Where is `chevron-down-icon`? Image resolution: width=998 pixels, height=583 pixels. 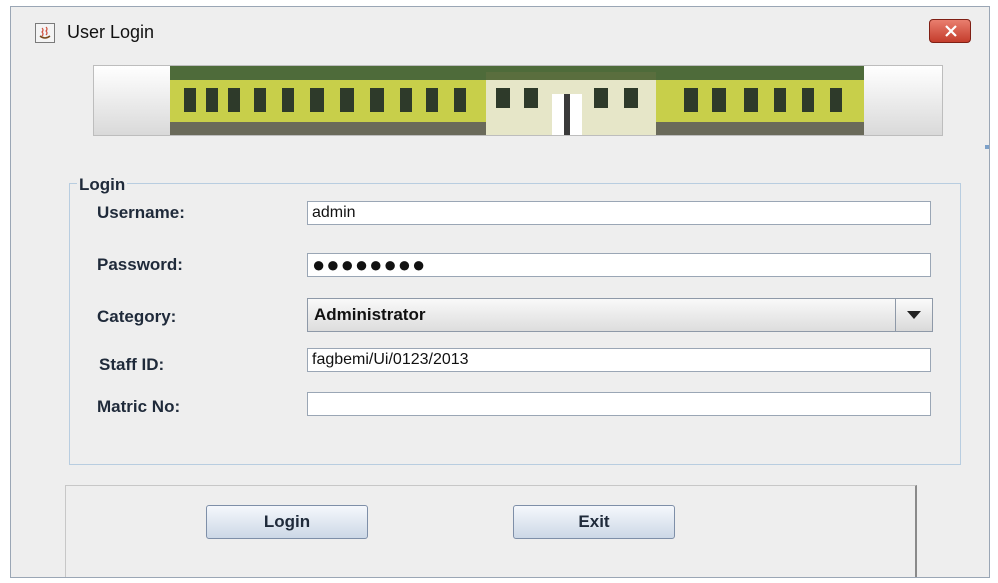 chevron-down-icon is located at coordinates (914, 315).